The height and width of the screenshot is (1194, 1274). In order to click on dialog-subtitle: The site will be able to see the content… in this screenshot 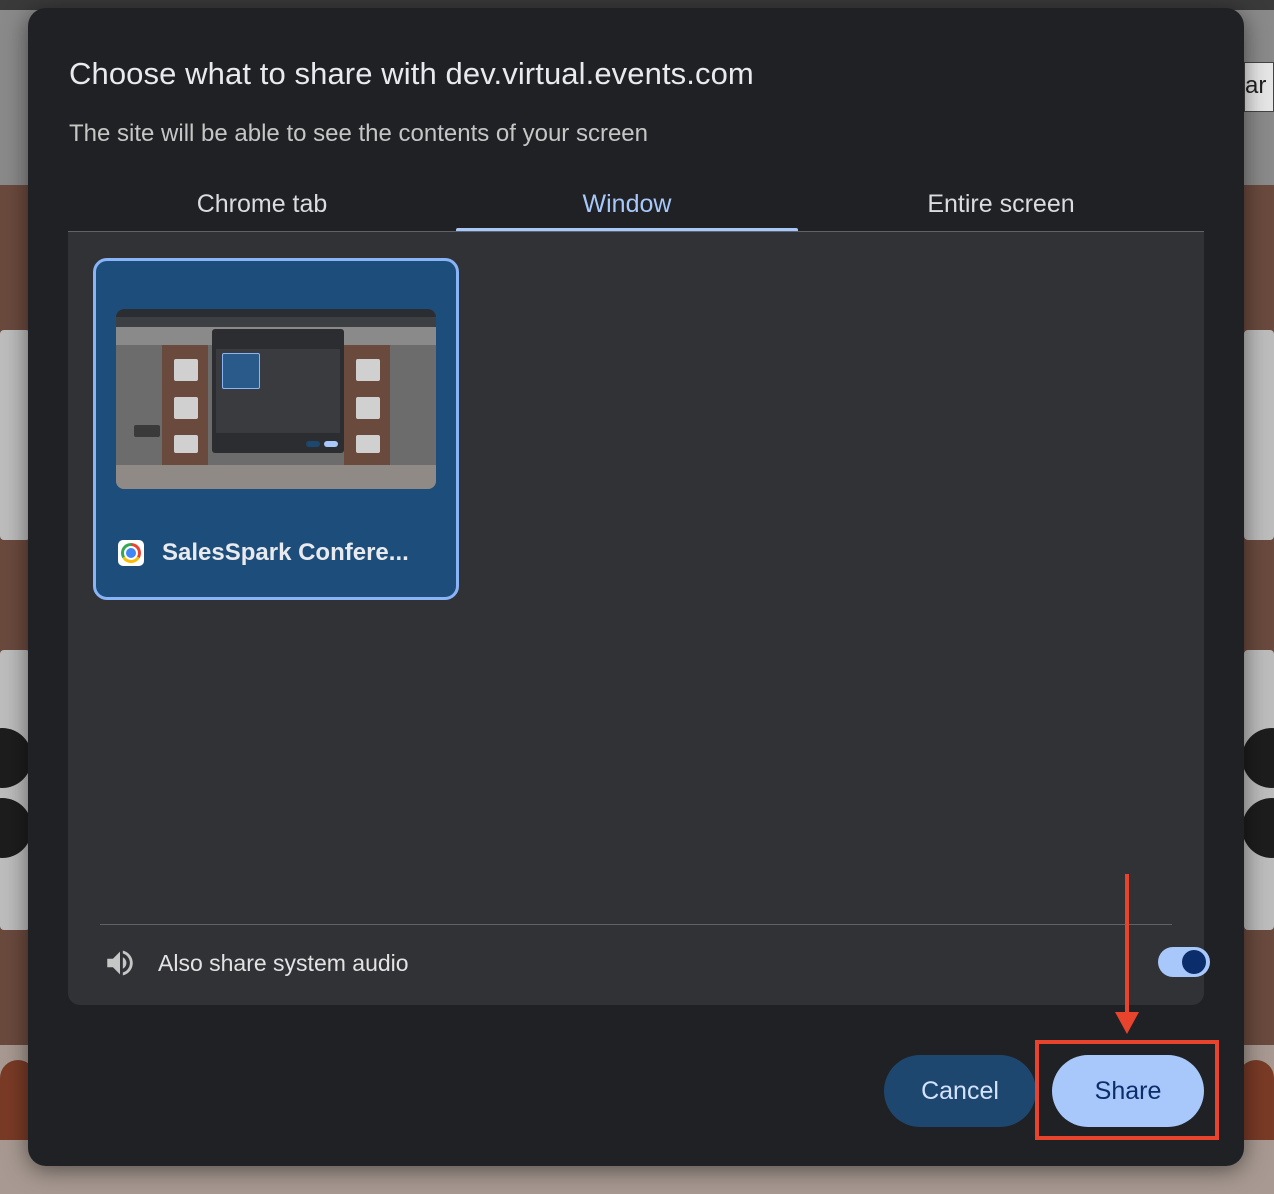, I will do `click(358, 133)`.